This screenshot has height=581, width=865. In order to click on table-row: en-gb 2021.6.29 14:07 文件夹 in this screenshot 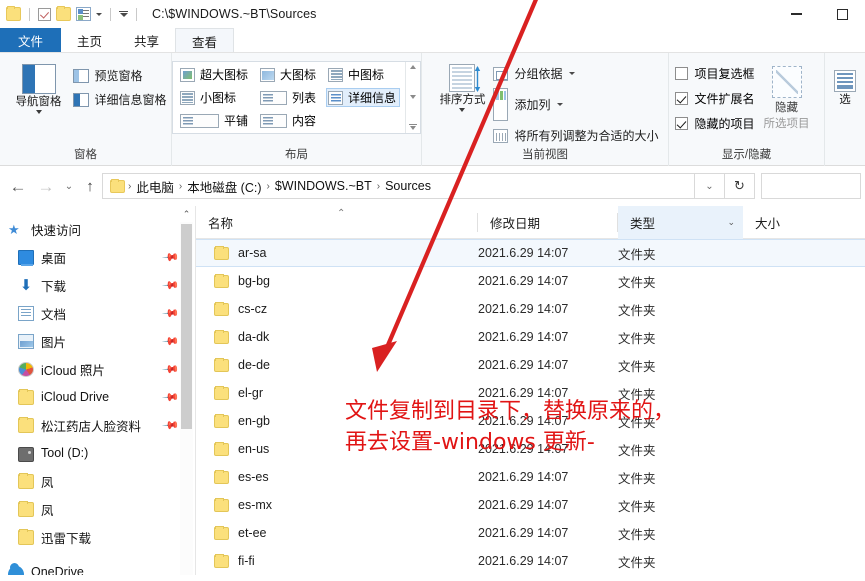, I will do `click(530, 421)`.